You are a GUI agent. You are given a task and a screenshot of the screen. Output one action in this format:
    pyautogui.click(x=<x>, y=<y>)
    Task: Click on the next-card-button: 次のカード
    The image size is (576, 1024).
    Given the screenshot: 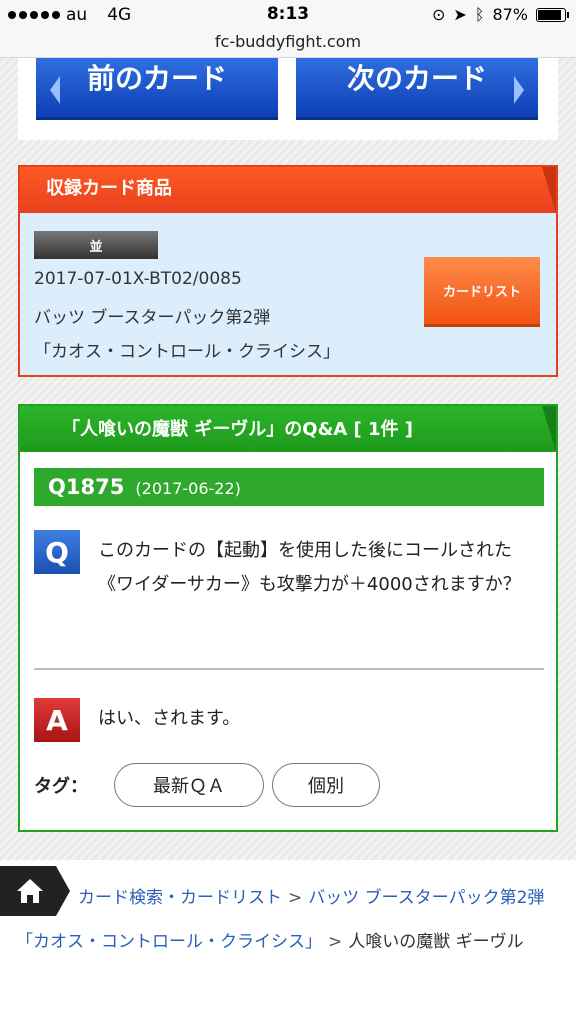 What is the action you would take?
    pyautogui.click(x=417, y=89)
    